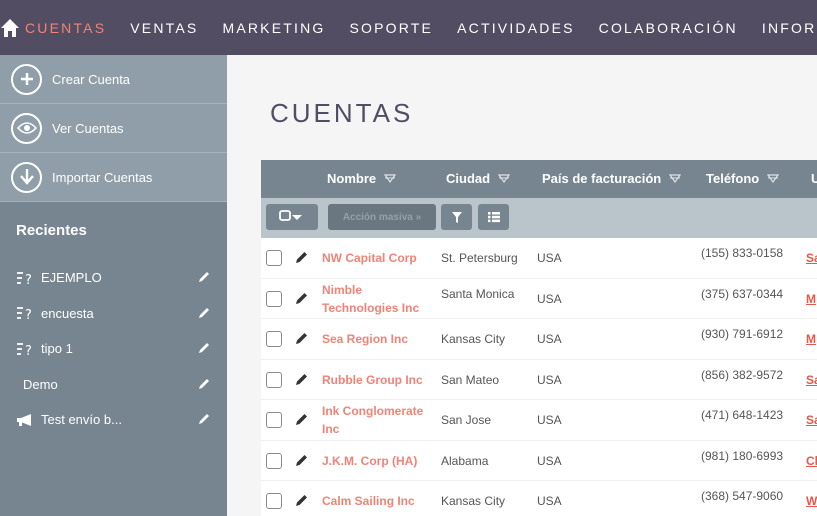 The width and height of the screenshot is (817, 516). What do you see at coordinates (113, 79) in the screenshot?
I see `create-account-action: Crear Cuenta` at bounding box center [113, 79].